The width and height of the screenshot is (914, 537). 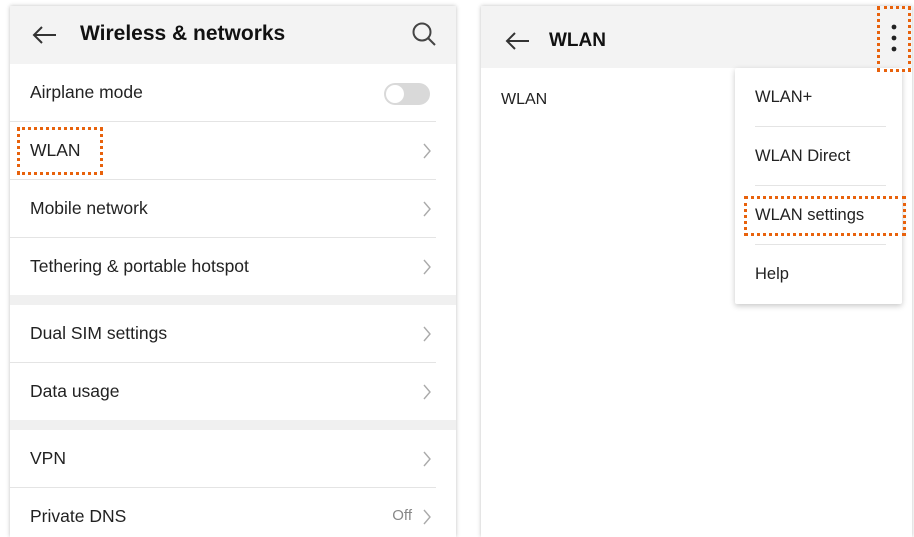 I want to click on menu-item-wlan-plus: WLAN+, so click(x=820, y=97).